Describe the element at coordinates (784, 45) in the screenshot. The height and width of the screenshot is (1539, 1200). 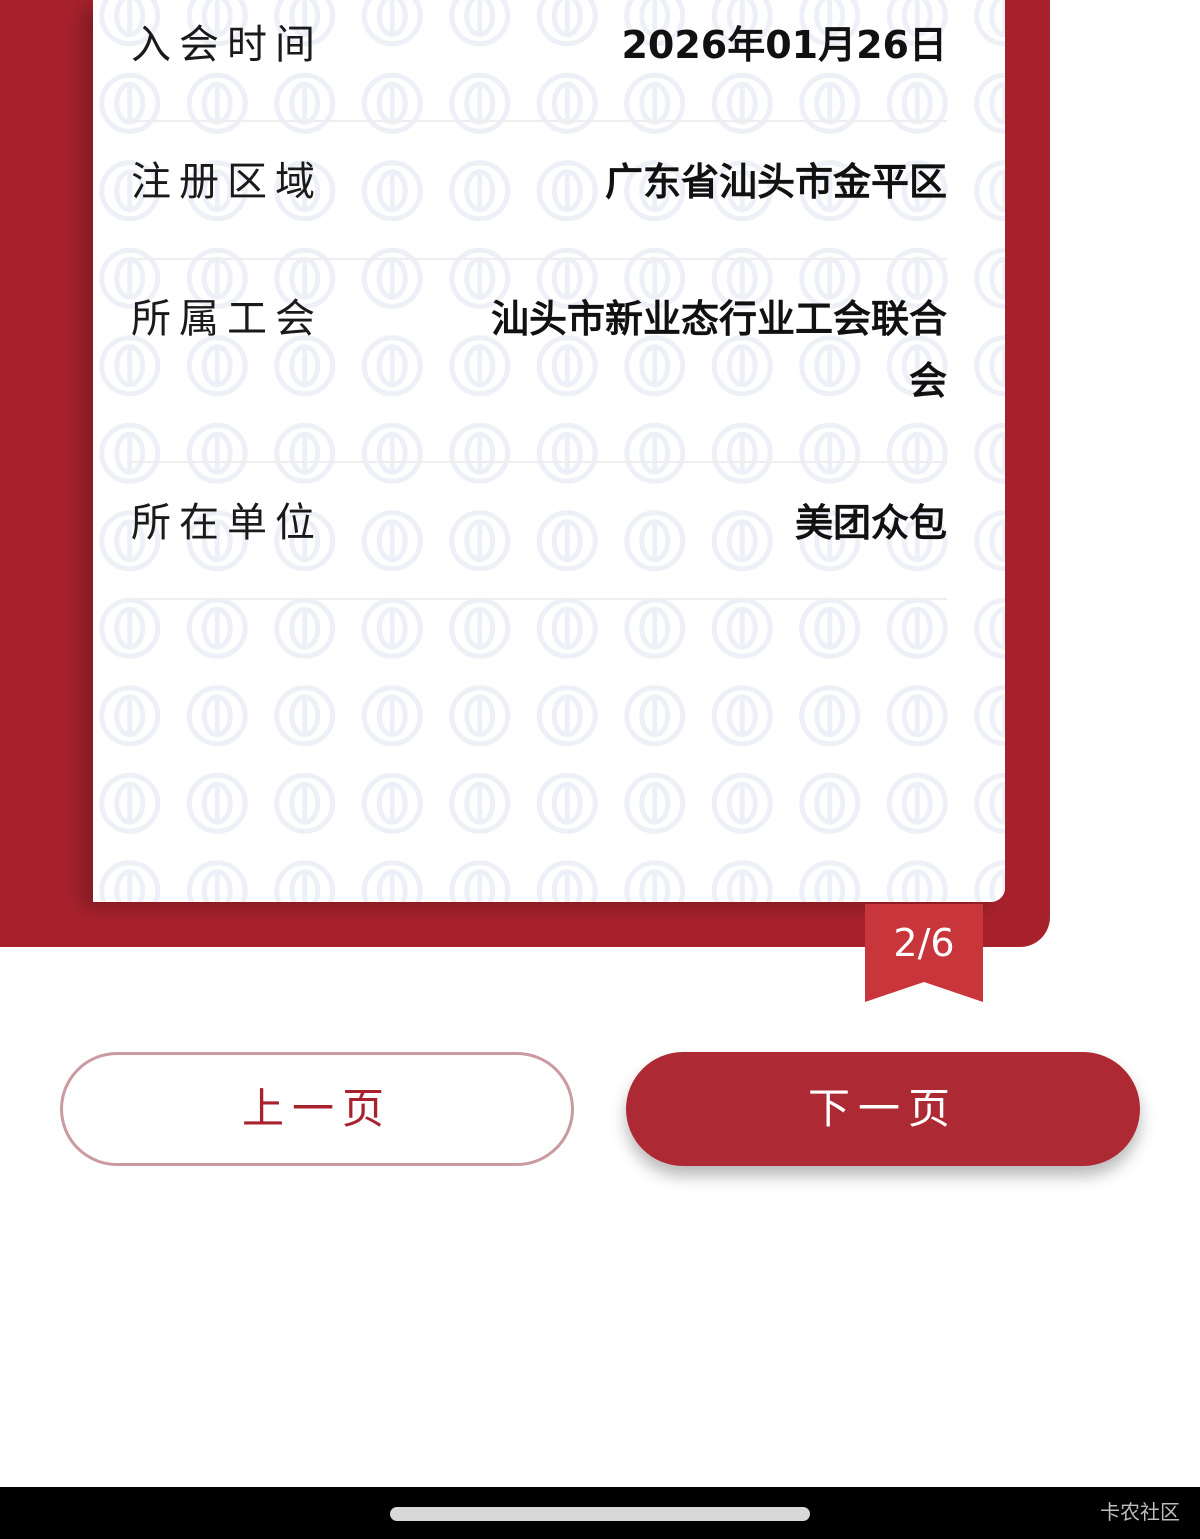
I see `join-date-value: 2026年01月26日` at that location.